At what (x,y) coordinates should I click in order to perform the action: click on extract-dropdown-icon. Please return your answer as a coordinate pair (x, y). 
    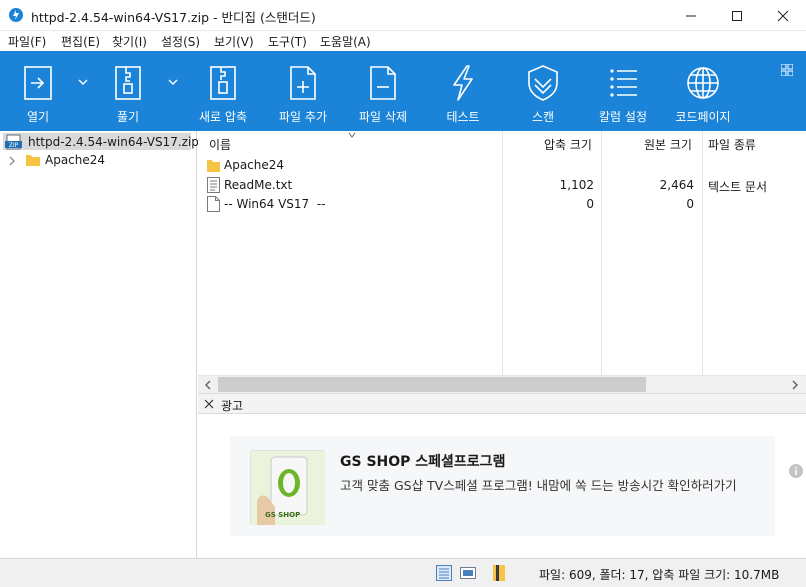
    Looking at the image, I should click on (173, 82).